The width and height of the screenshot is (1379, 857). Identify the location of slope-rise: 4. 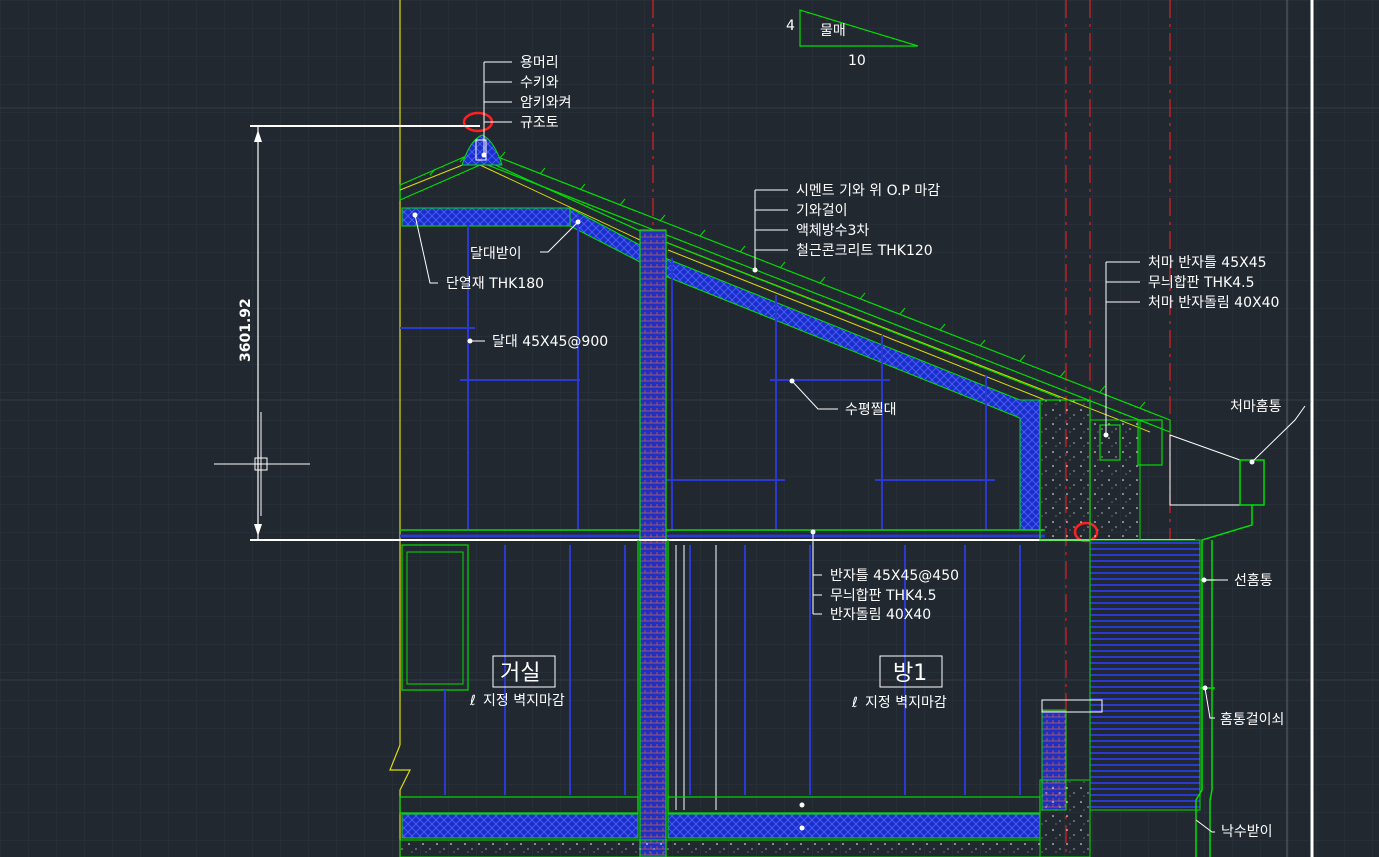
(790, 26).